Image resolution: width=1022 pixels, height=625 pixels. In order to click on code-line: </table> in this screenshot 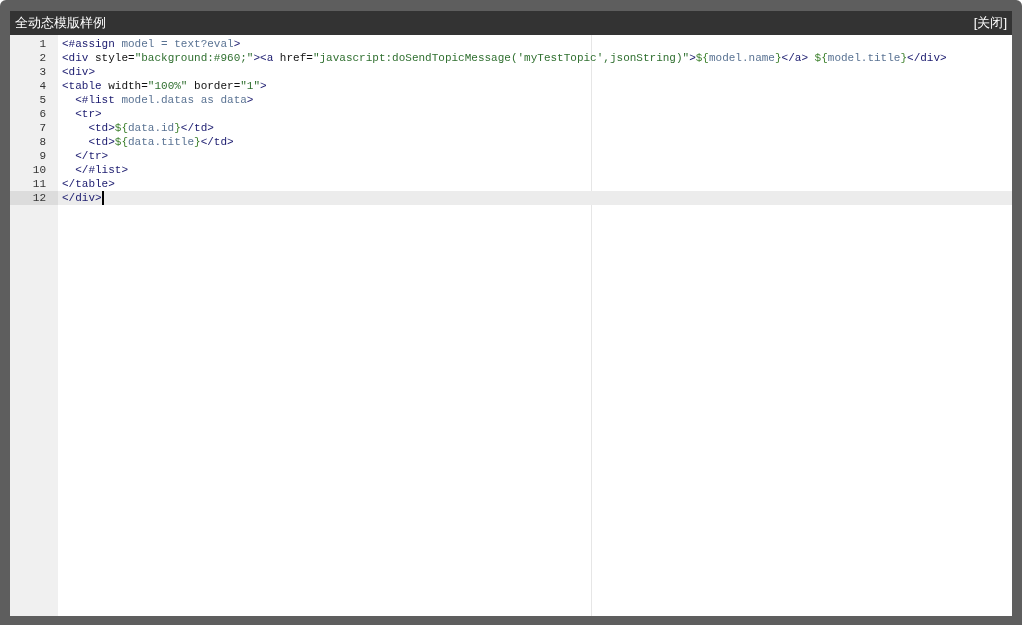, I will do `click(88, 184)`.